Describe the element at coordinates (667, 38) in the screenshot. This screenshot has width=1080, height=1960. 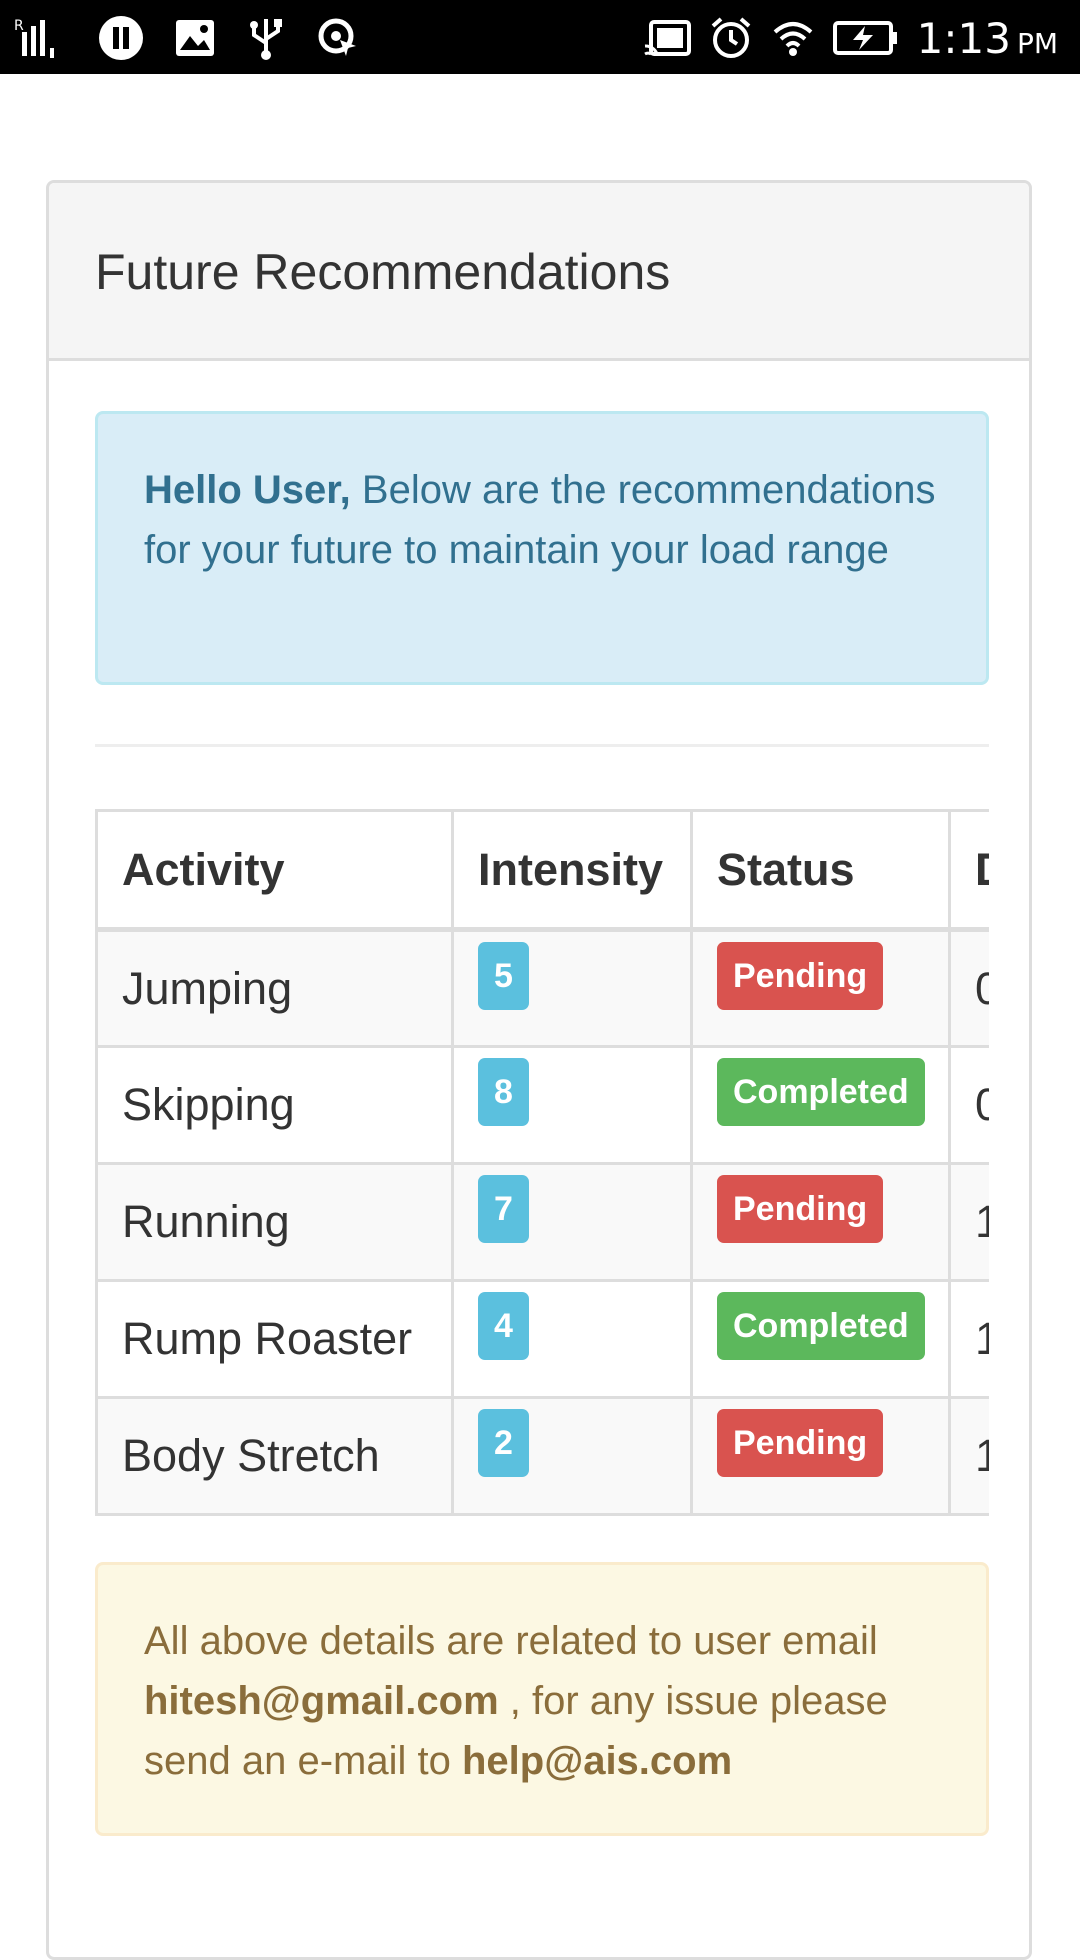
I see `cast-icon` at that location.